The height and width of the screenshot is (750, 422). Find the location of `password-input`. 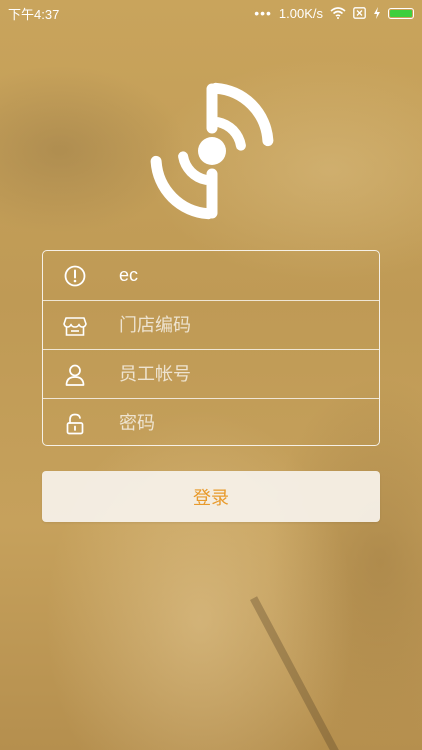

password-input is located at coordinates (239, 423).